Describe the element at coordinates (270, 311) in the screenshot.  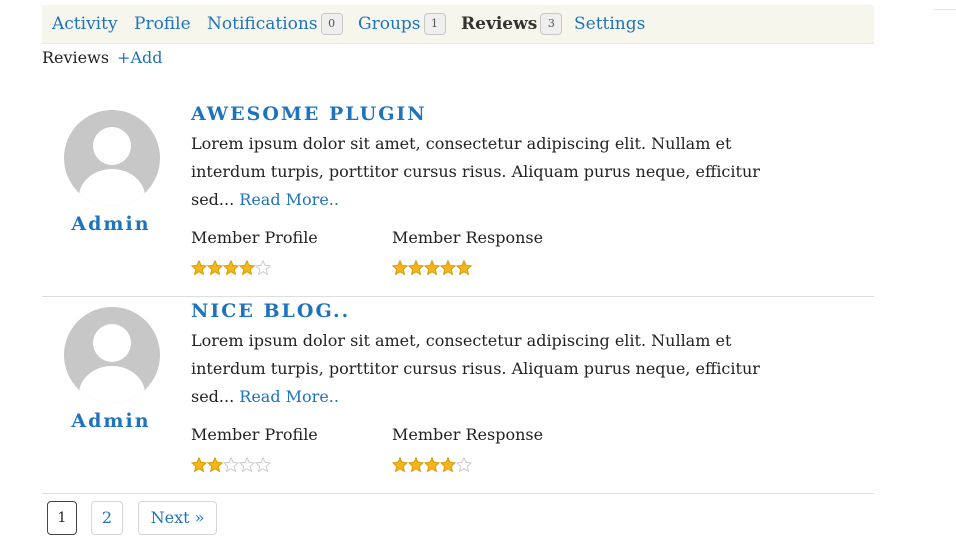
I see `review-title: NICE BLOG..` at that location.